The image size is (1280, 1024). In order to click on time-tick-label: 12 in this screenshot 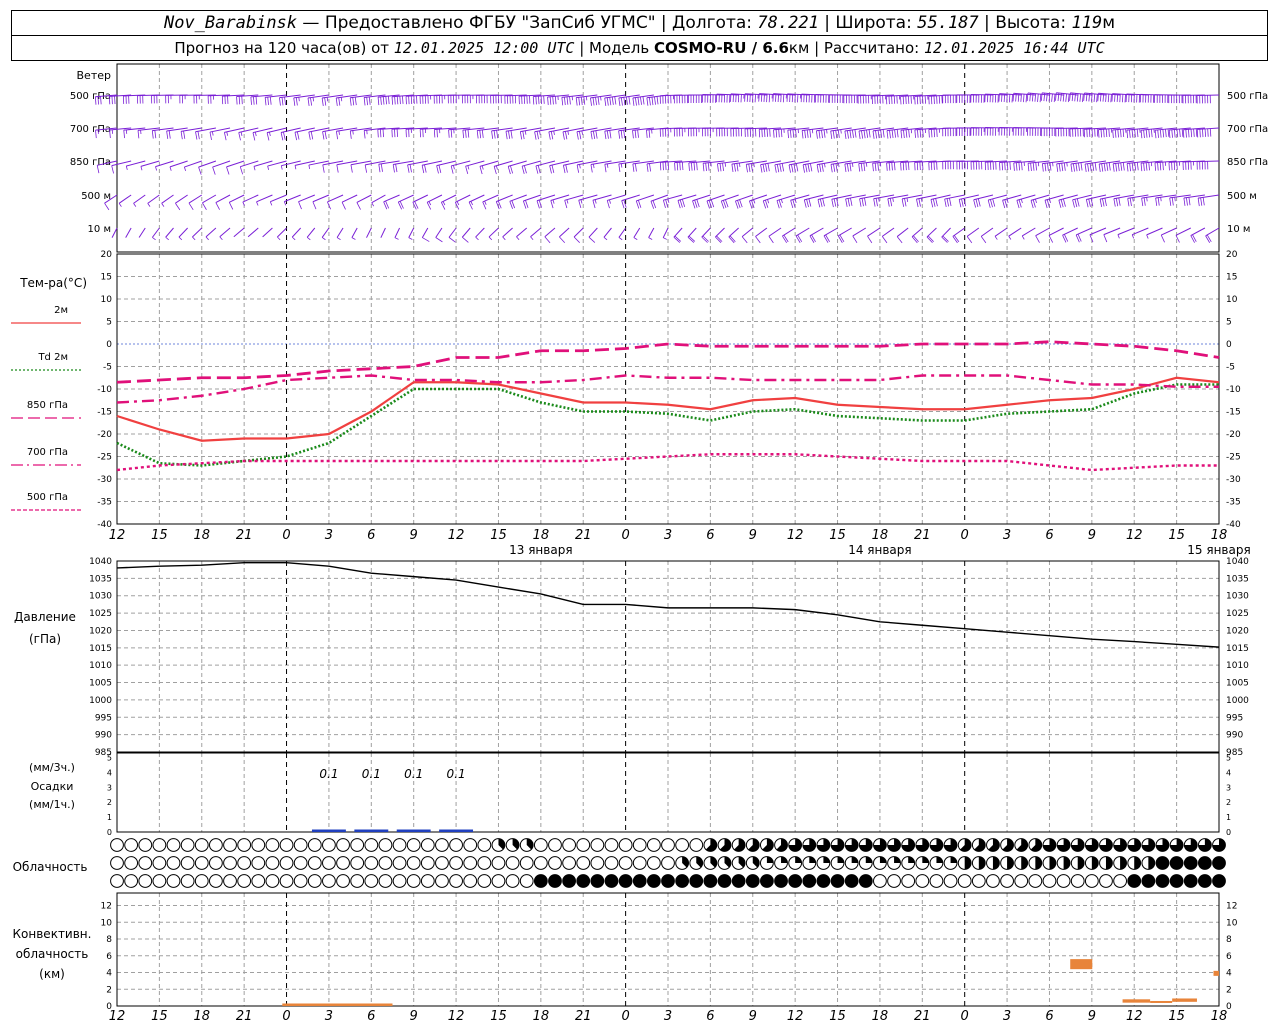, I will do `click(1134, 1016)`.